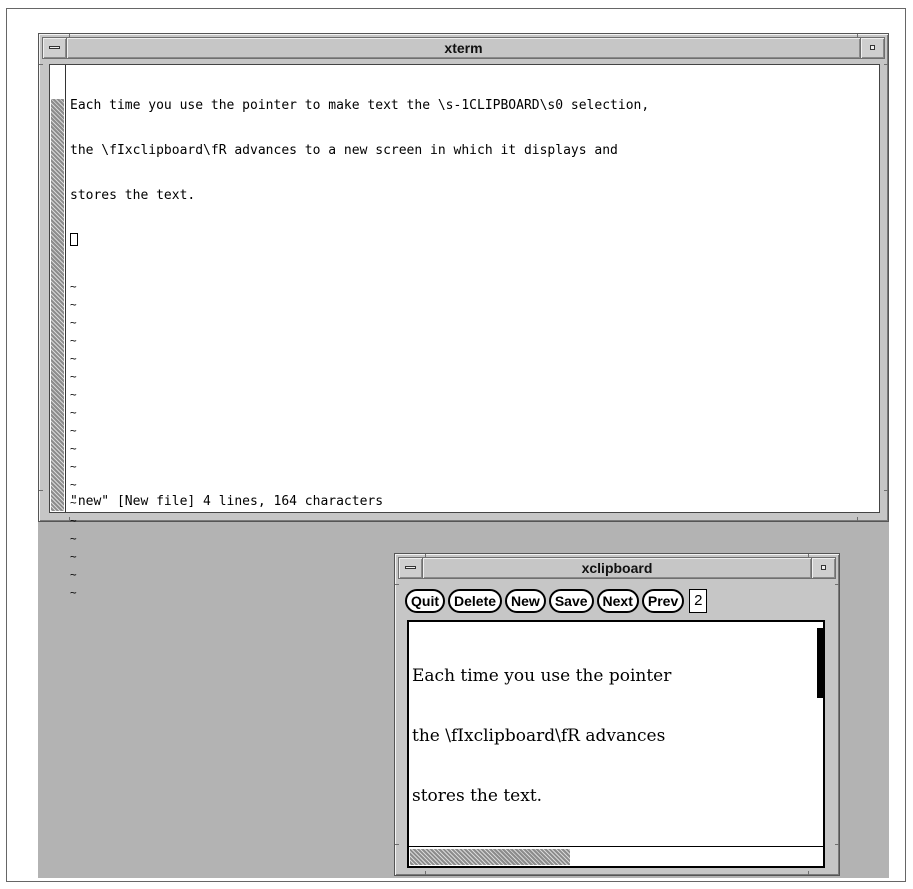  Describe the element at coordinates (698, 601) in the screenshot. I see `page-number-label: 2` at that location.